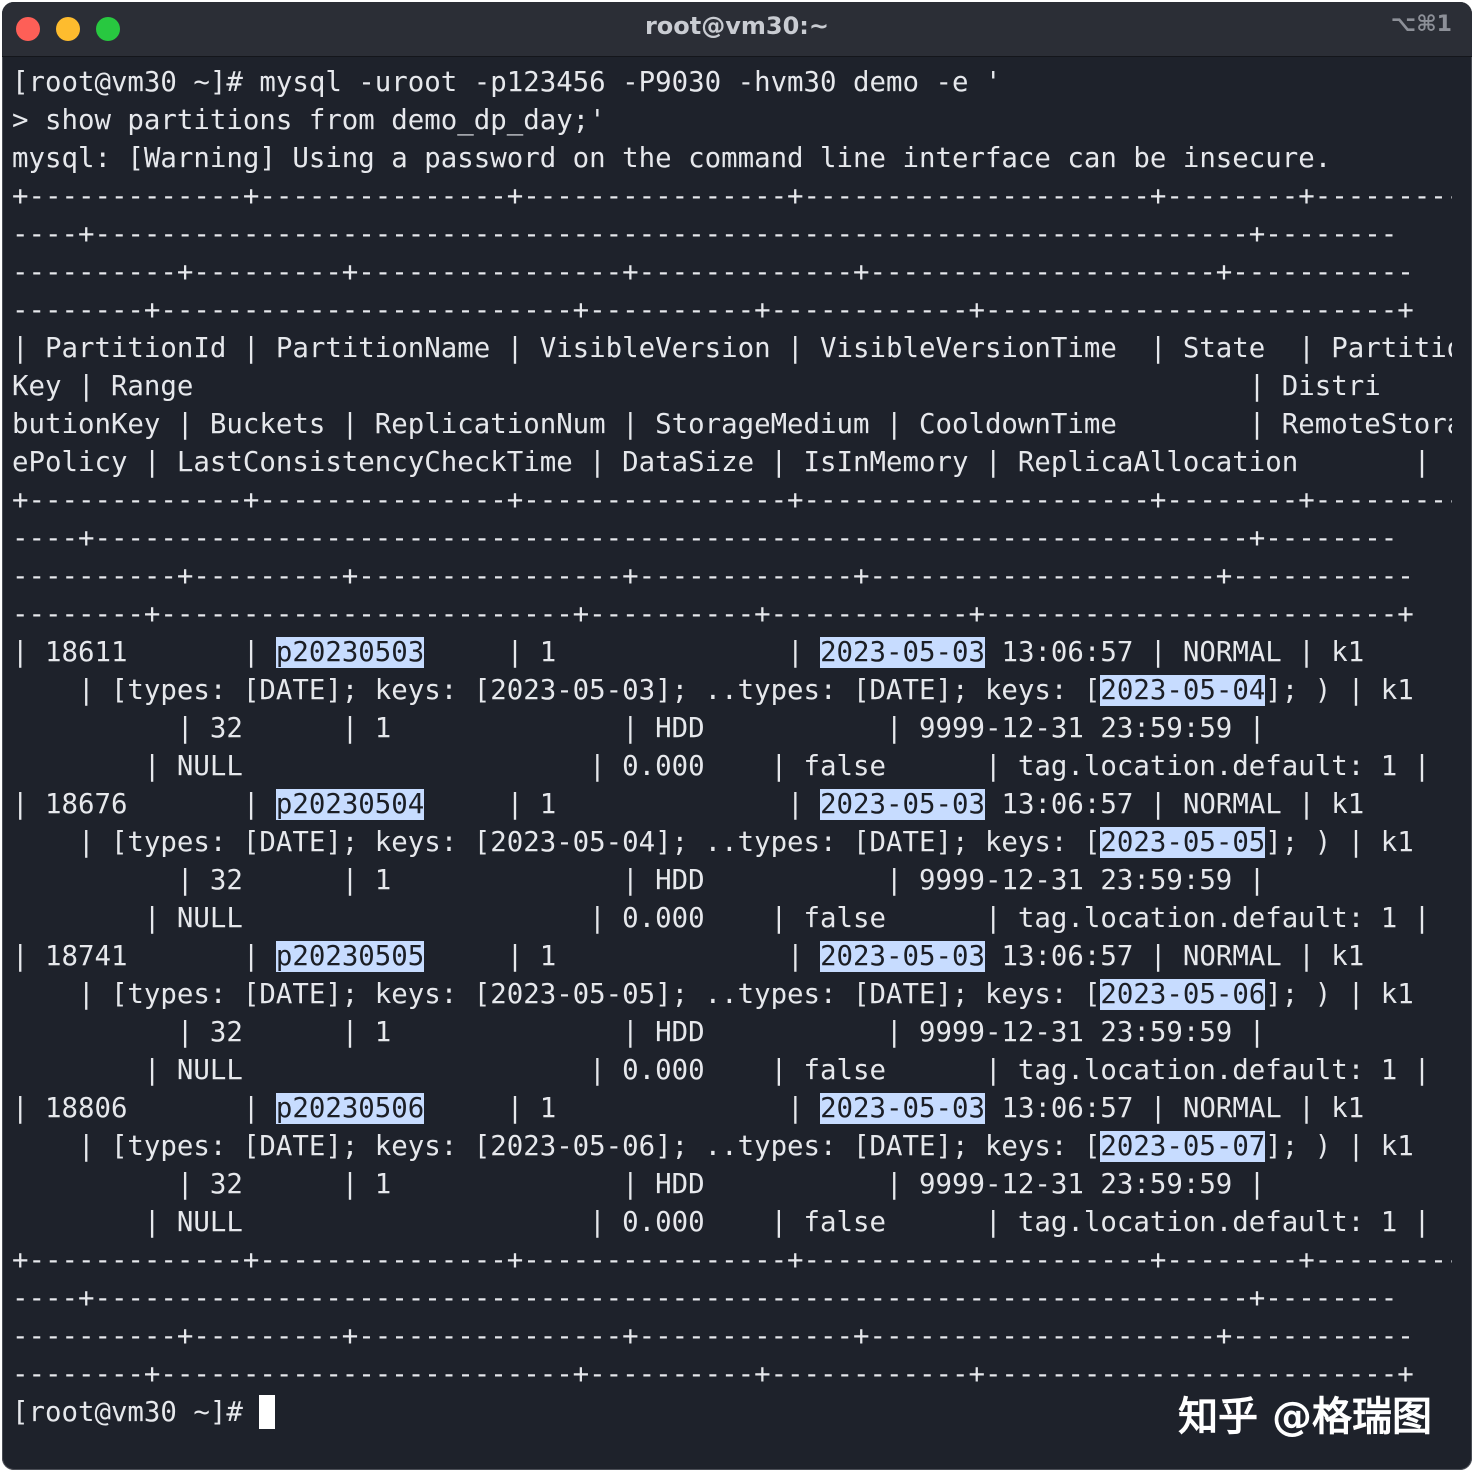  What do you see at coordinates (144, 804) in the screenshot?
I see `terminal-text: | 18676 |` at bounding box center [144, 804].